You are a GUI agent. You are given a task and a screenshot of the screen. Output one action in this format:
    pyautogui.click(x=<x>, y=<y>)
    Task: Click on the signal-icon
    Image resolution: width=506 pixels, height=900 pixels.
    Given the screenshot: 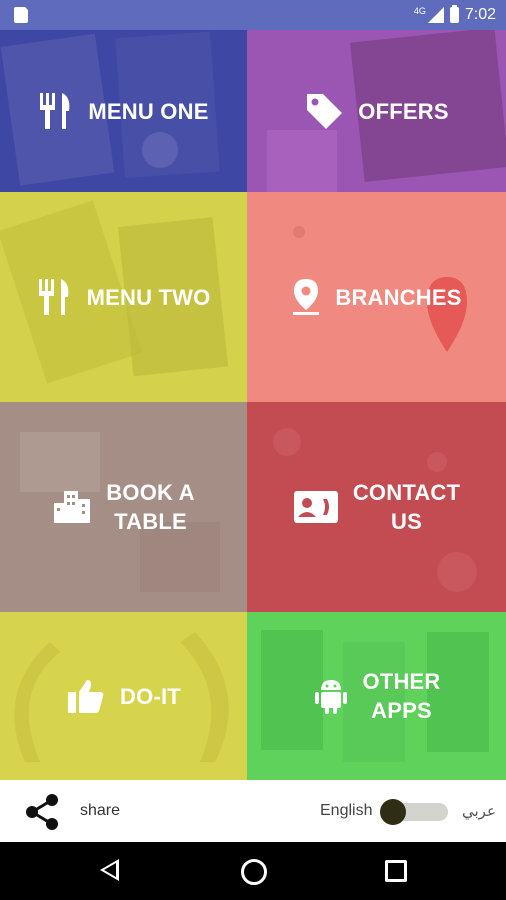 What is the action you would take?
    pyautogui.click(x=435, y=15)
    